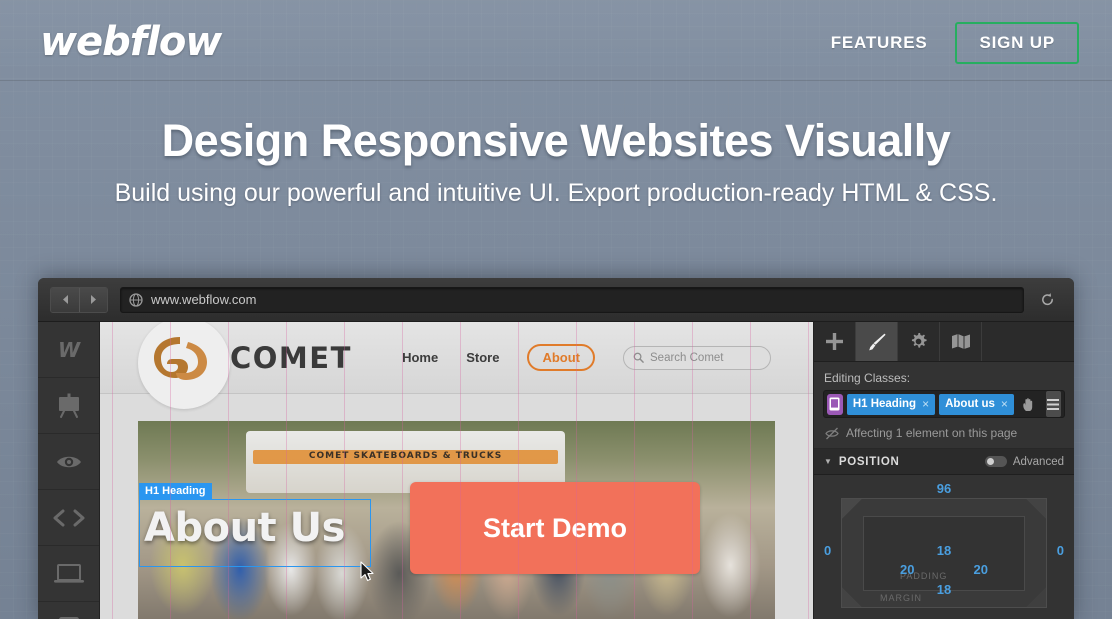 Image resolution: width=1112 pixels, height=619 pixels. I want to click on webflow-logo-icon: W, so click(68, 350).